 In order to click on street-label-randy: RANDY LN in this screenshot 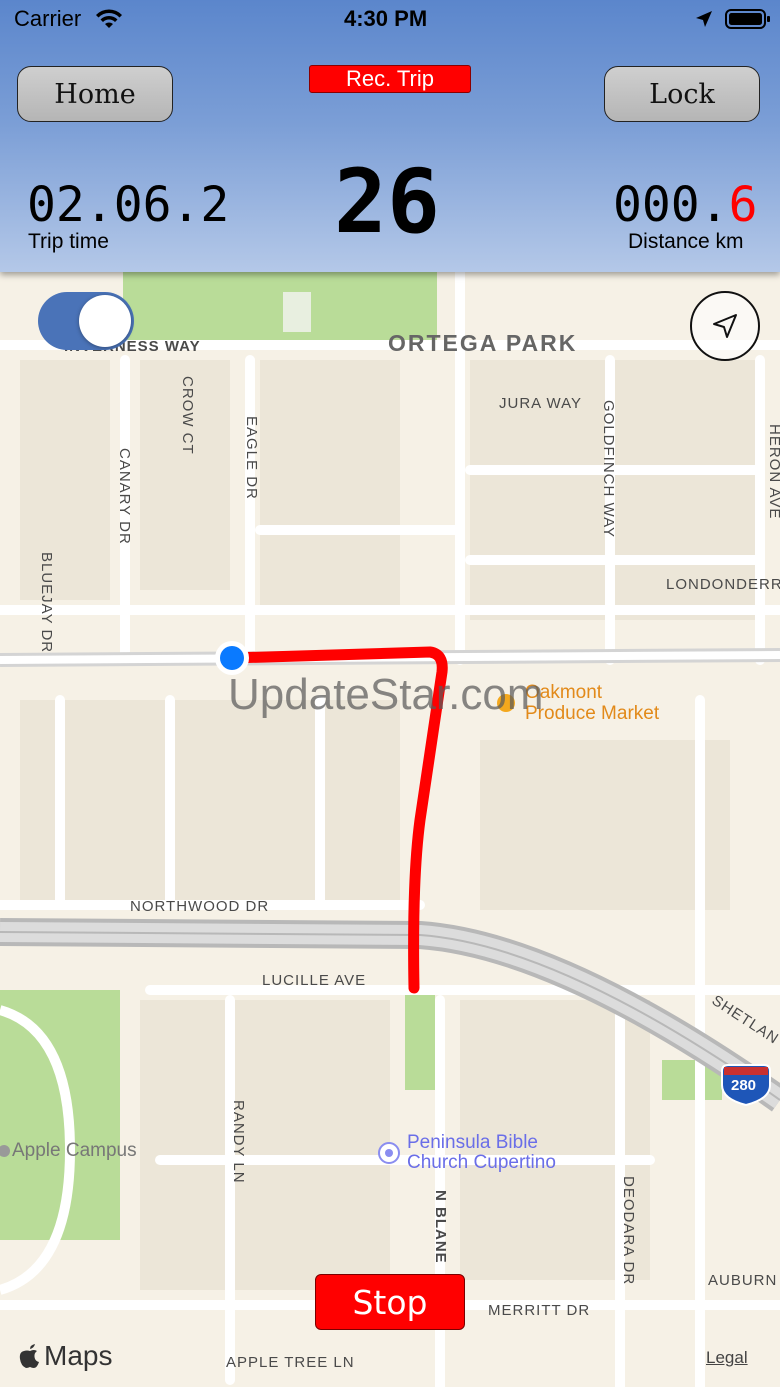, I will do `click(238, 1142)`.